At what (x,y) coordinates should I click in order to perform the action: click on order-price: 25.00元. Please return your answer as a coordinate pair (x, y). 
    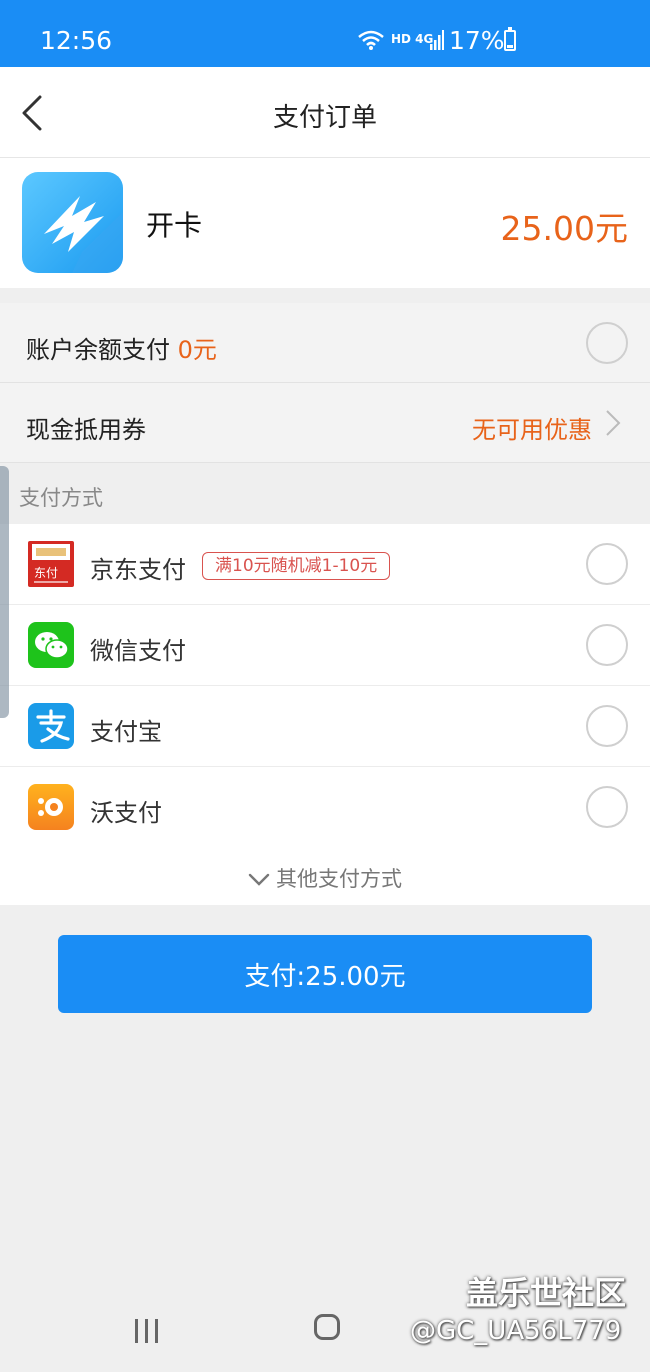
    Looking at the image, I should click on (564, 228).